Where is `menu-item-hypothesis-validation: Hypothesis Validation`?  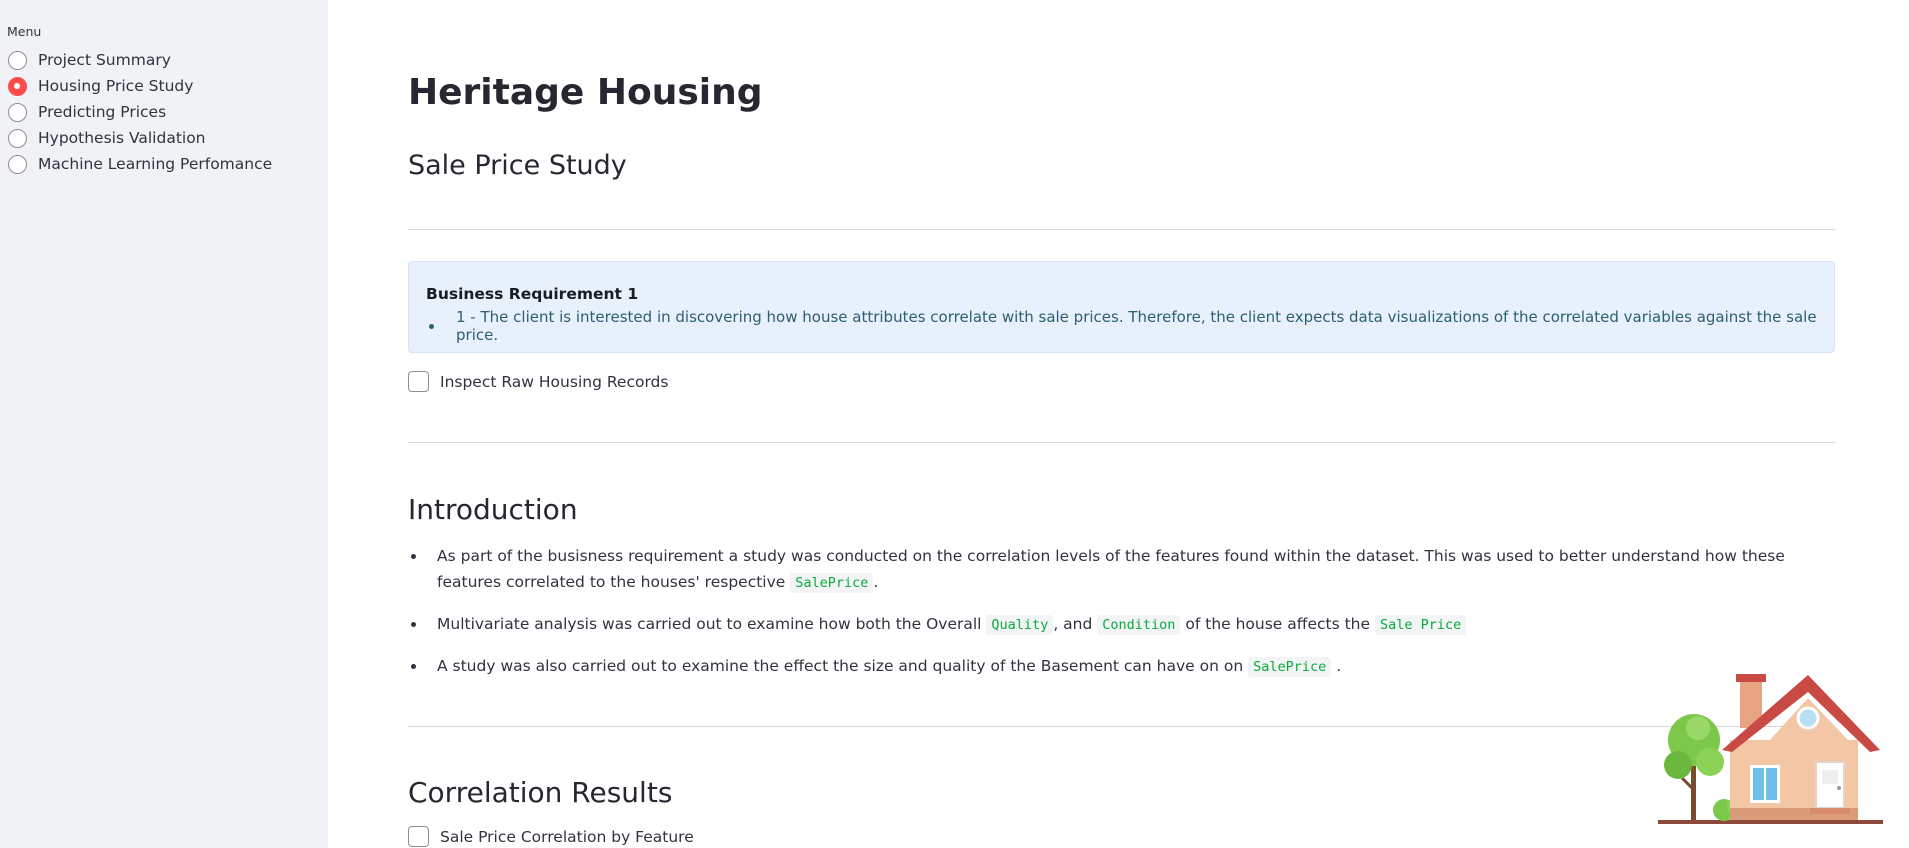 menu-item-hypothesis-validation: Hypothesis Validation is located at coordinates (168, 138).